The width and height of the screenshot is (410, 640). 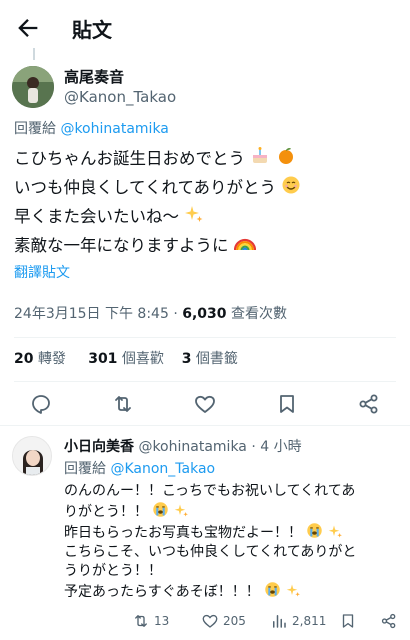 I want to click on reply-like-count: 205, so click(x=234, y=621).